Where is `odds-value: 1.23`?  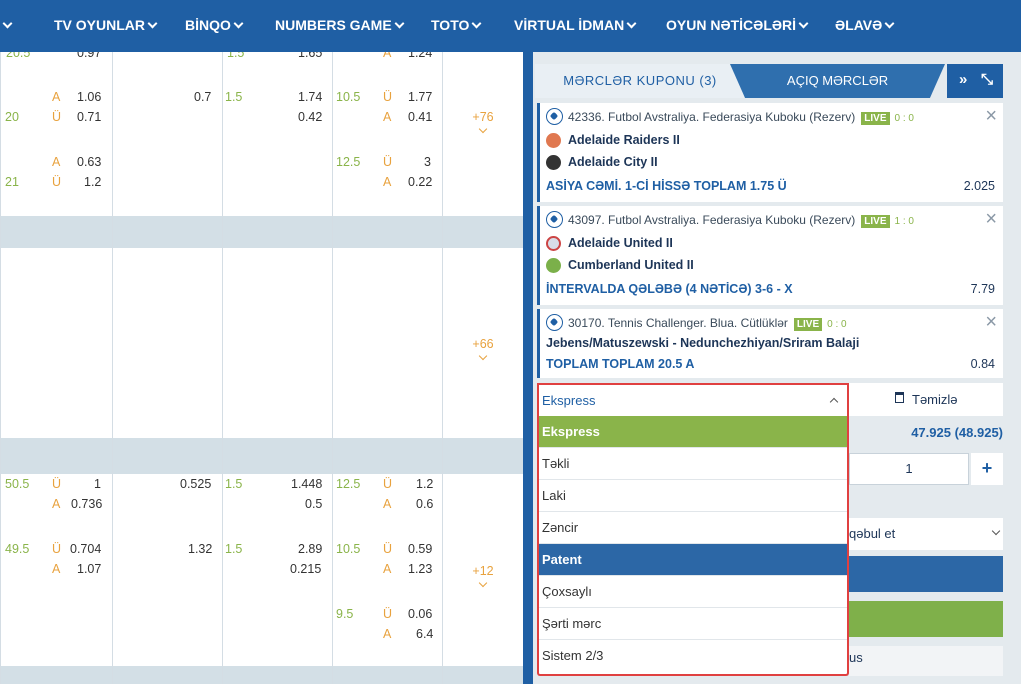 odds-value: 1.23 is located at coordinates (420, 569).